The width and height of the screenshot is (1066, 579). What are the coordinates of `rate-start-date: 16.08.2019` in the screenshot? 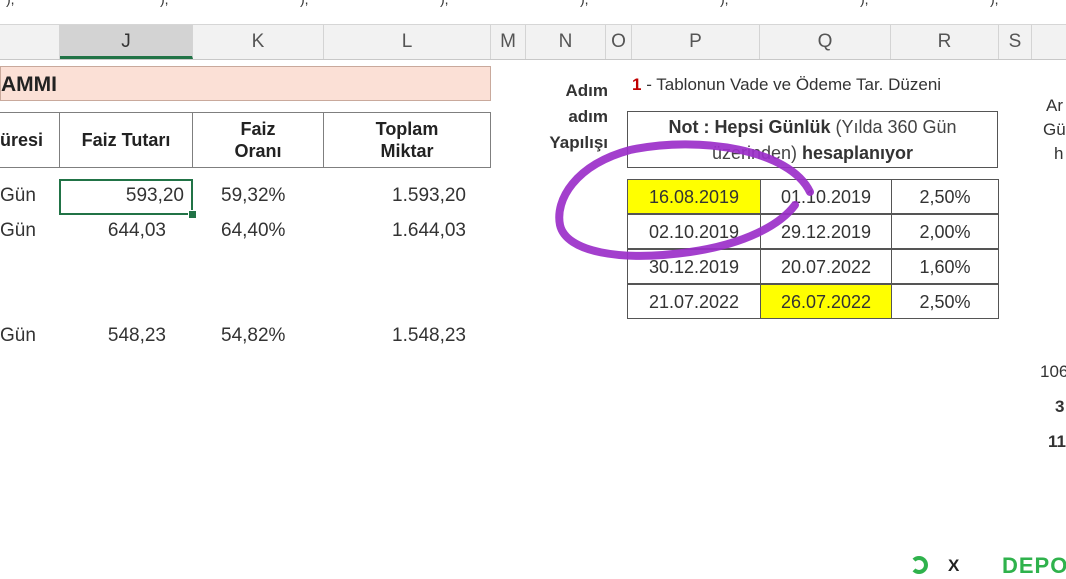 It's located at (694, 196).